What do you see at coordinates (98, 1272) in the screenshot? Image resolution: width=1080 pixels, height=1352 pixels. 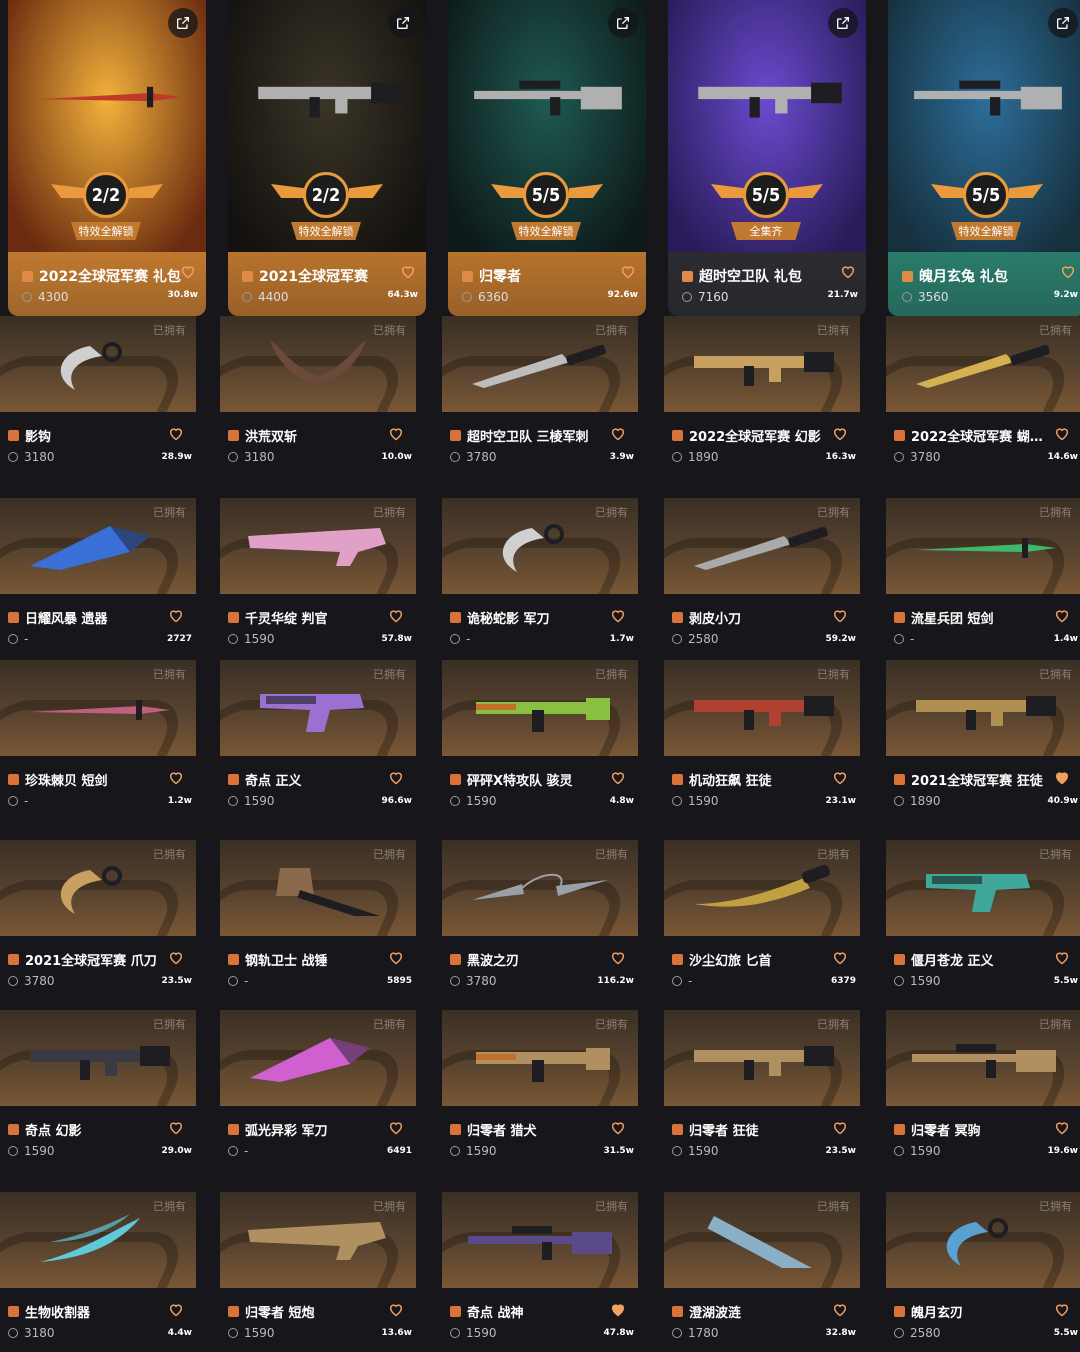 I see `skin-card: 已拥有 生物收割器 3180 4.4w` at bounding box center [98, 1272].